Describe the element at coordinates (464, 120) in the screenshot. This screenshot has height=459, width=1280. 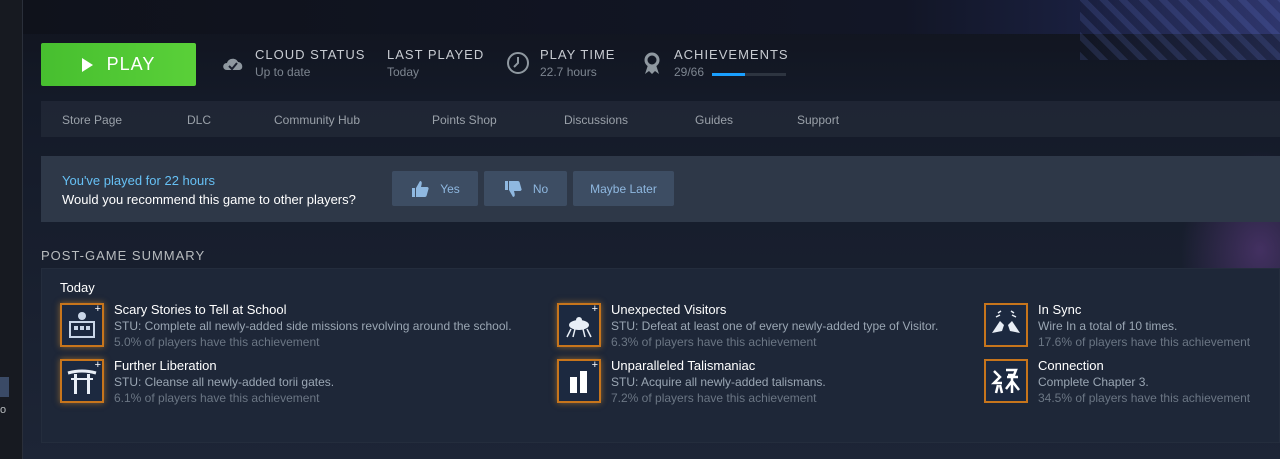
I see `nav-points-shop: Points Shop` at that location.